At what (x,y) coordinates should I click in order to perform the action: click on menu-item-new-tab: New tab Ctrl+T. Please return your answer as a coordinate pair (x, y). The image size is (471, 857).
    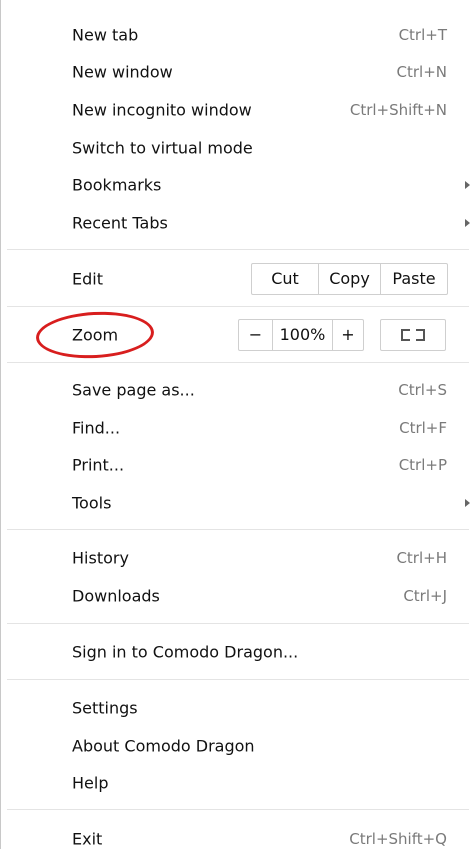
    Looking at the image, I should click on (236, 34).